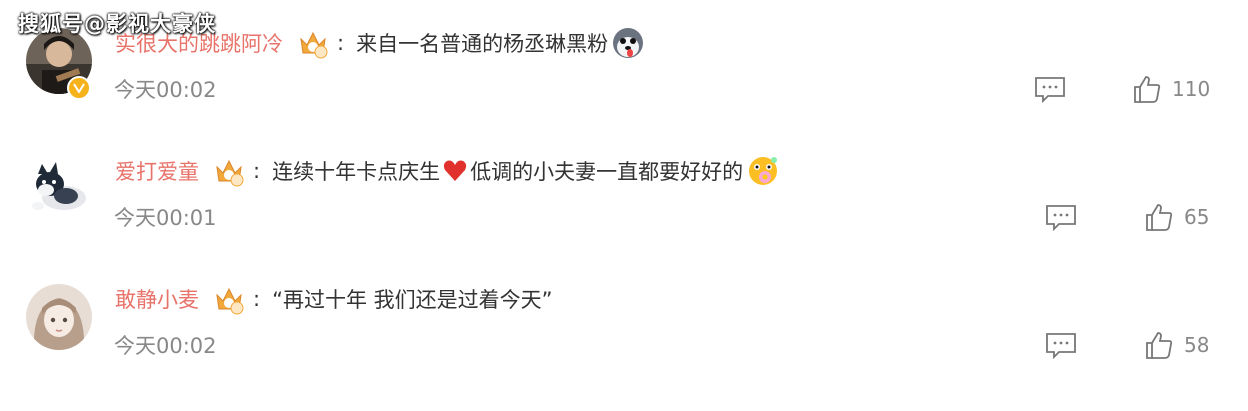 This screenshot has width=1248, height=411. I want to click on comment-text-body: 来自一名普通的杨丞琳黑粉, so click(482, 44).